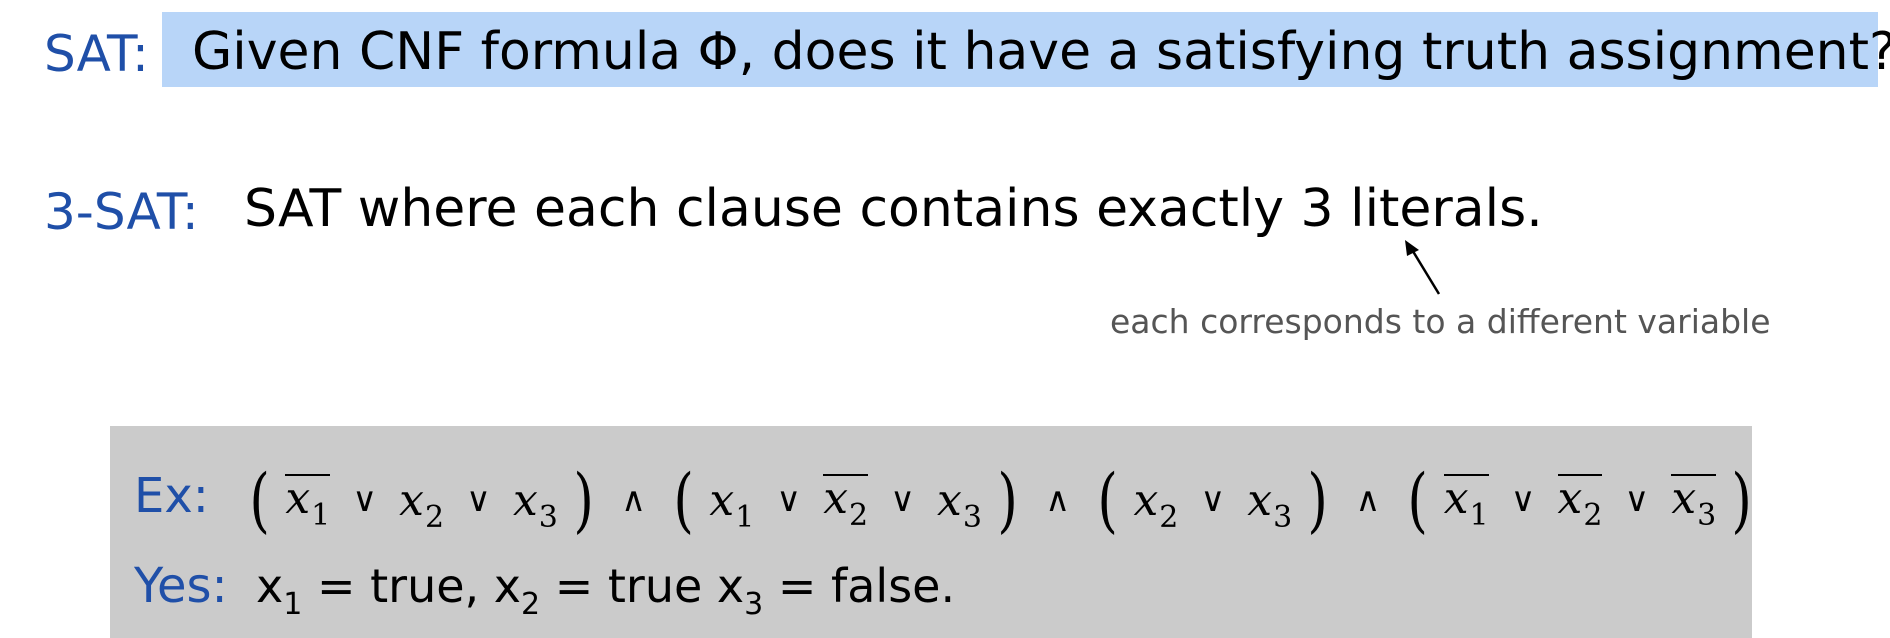  I want to click on assignment-value: = true,, so click(391, 586).